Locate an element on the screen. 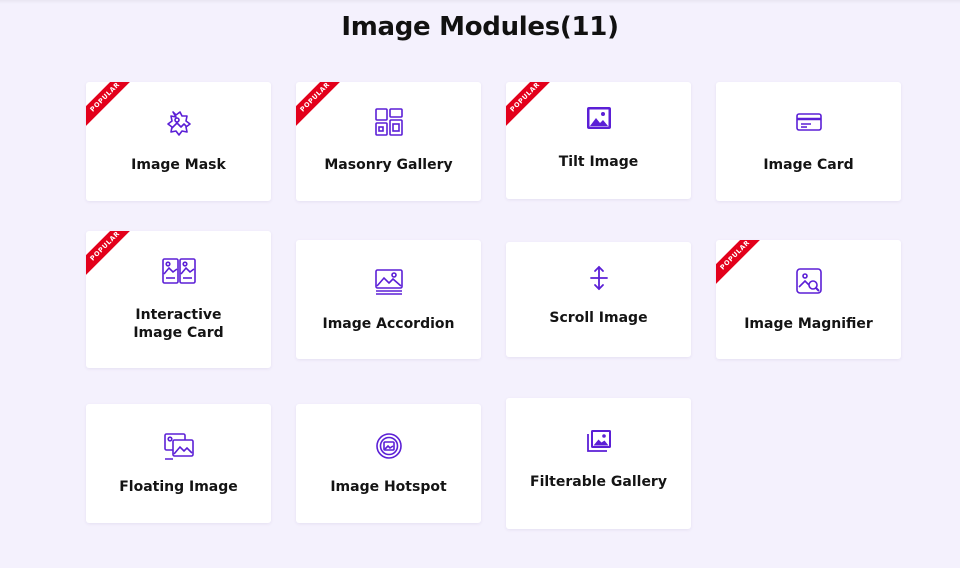 This screenshot has width=960, height=568. module-label: Filterable Gallery is located at coordinates (598, 482).